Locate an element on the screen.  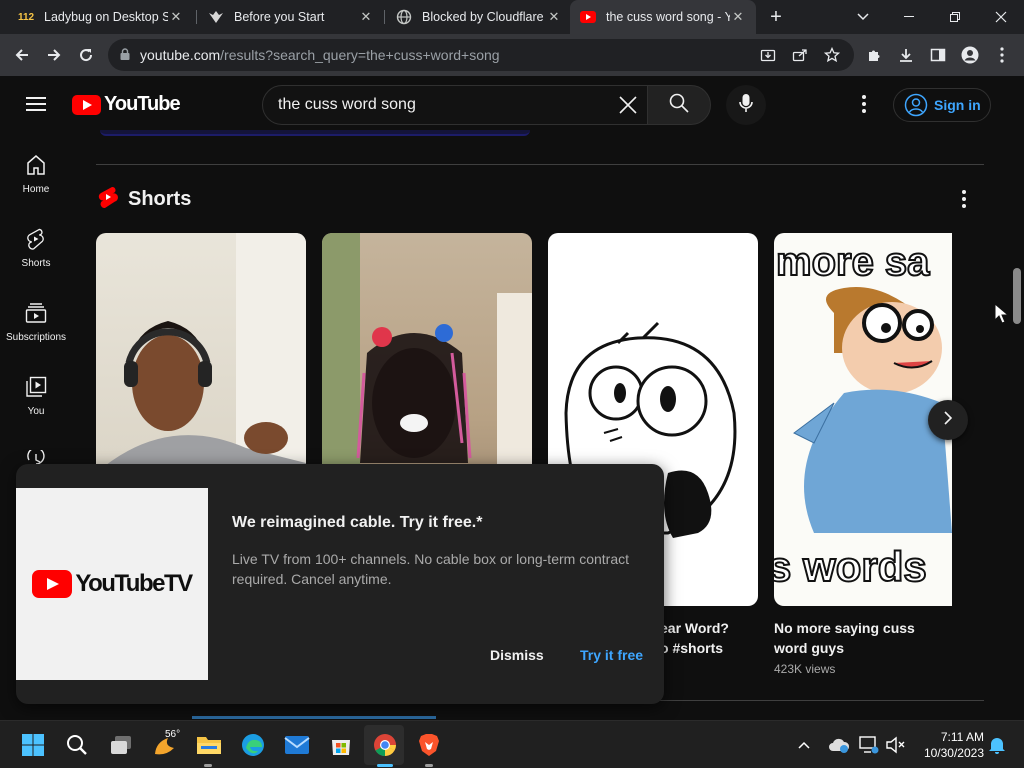
tab-ladybug: 112 Ladybug on Desktop S ✕ is located at coordinates (101, 17).